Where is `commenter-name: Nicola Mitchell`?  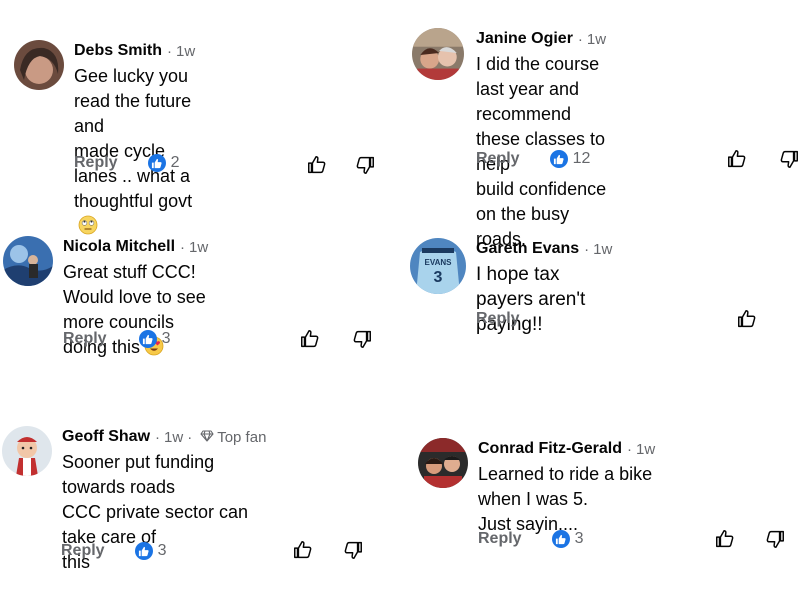 commenter-name: Nicola Mitchell is located at coordinates (119, 247).